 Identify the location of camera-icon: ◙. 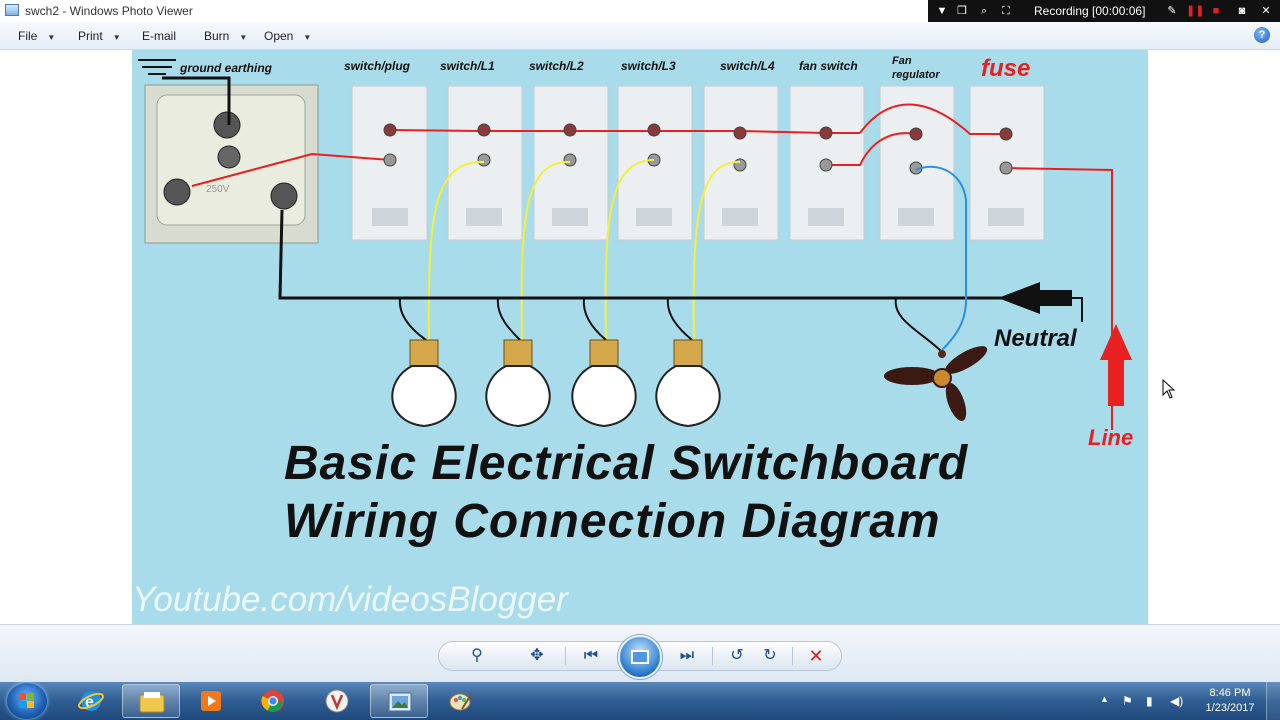
(1242, 11).